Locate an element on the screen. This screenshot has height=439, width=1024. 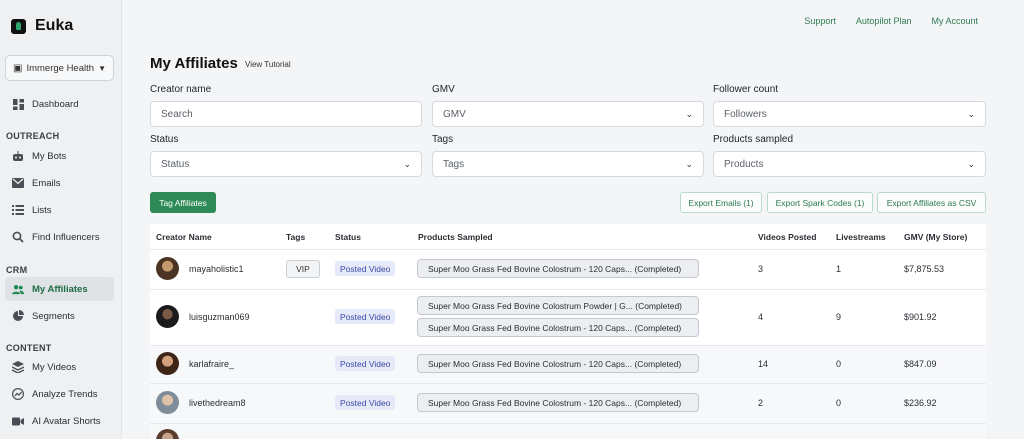
gmv-value: $236.92 is located at coordinates (920, 403).